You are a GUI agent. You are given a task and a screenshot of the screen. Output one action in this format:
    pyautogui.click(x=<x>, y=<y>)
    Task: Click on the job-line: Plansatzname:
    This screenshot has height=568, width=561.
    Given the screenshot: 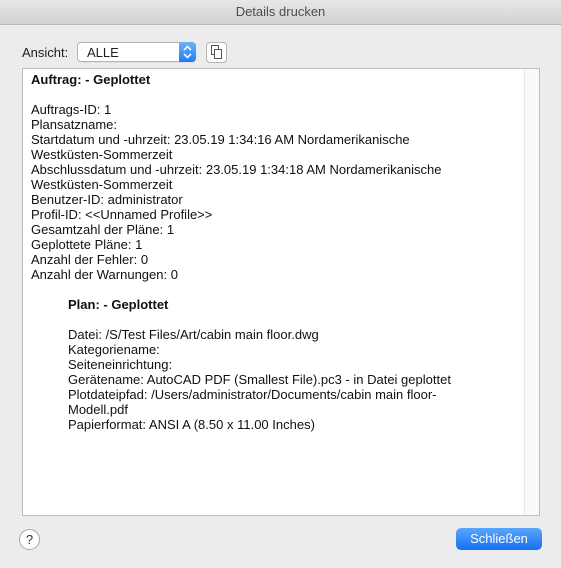 What is the action you would take?
    pyautogui.click(x=74, y=124)
    